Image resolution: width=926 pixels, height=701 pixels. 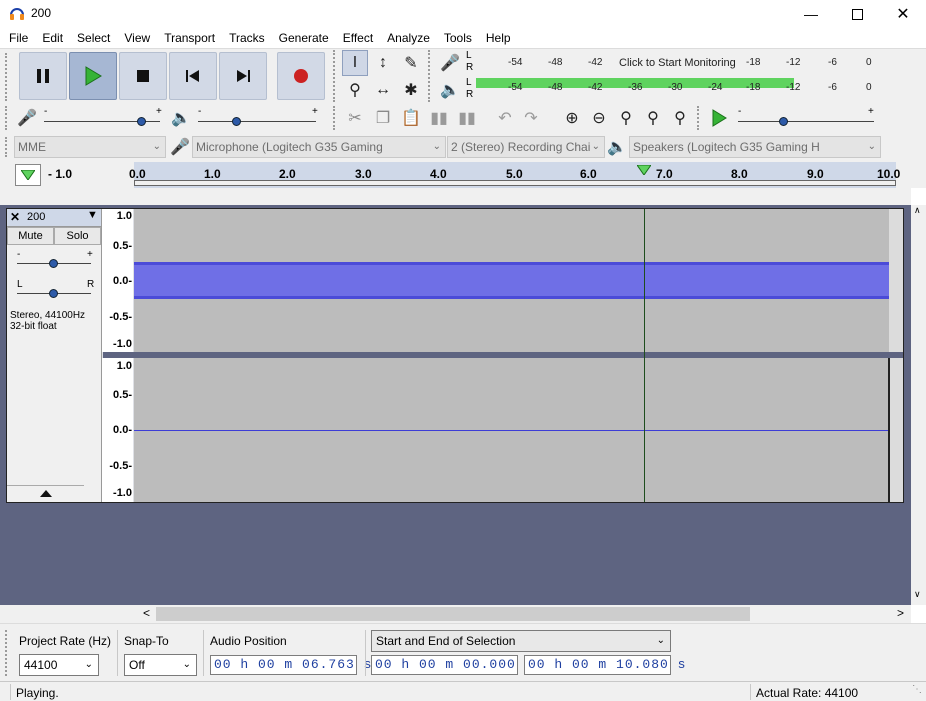 I want to click on vertical-ruler-left: 1.0 0.5- 0.0- -0.5- -1.0, so click(x=117, y=280).